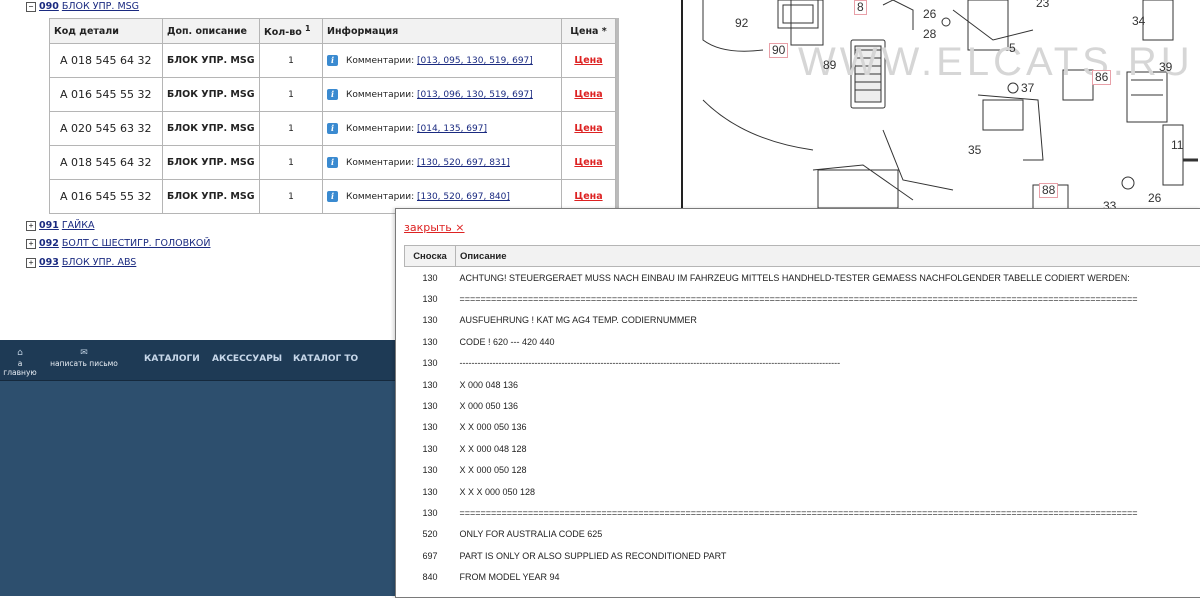 This screenshot has height=598, width=1200. I want to click on tree-item-091: + 091 ГАЙКА, so click(60, 225).